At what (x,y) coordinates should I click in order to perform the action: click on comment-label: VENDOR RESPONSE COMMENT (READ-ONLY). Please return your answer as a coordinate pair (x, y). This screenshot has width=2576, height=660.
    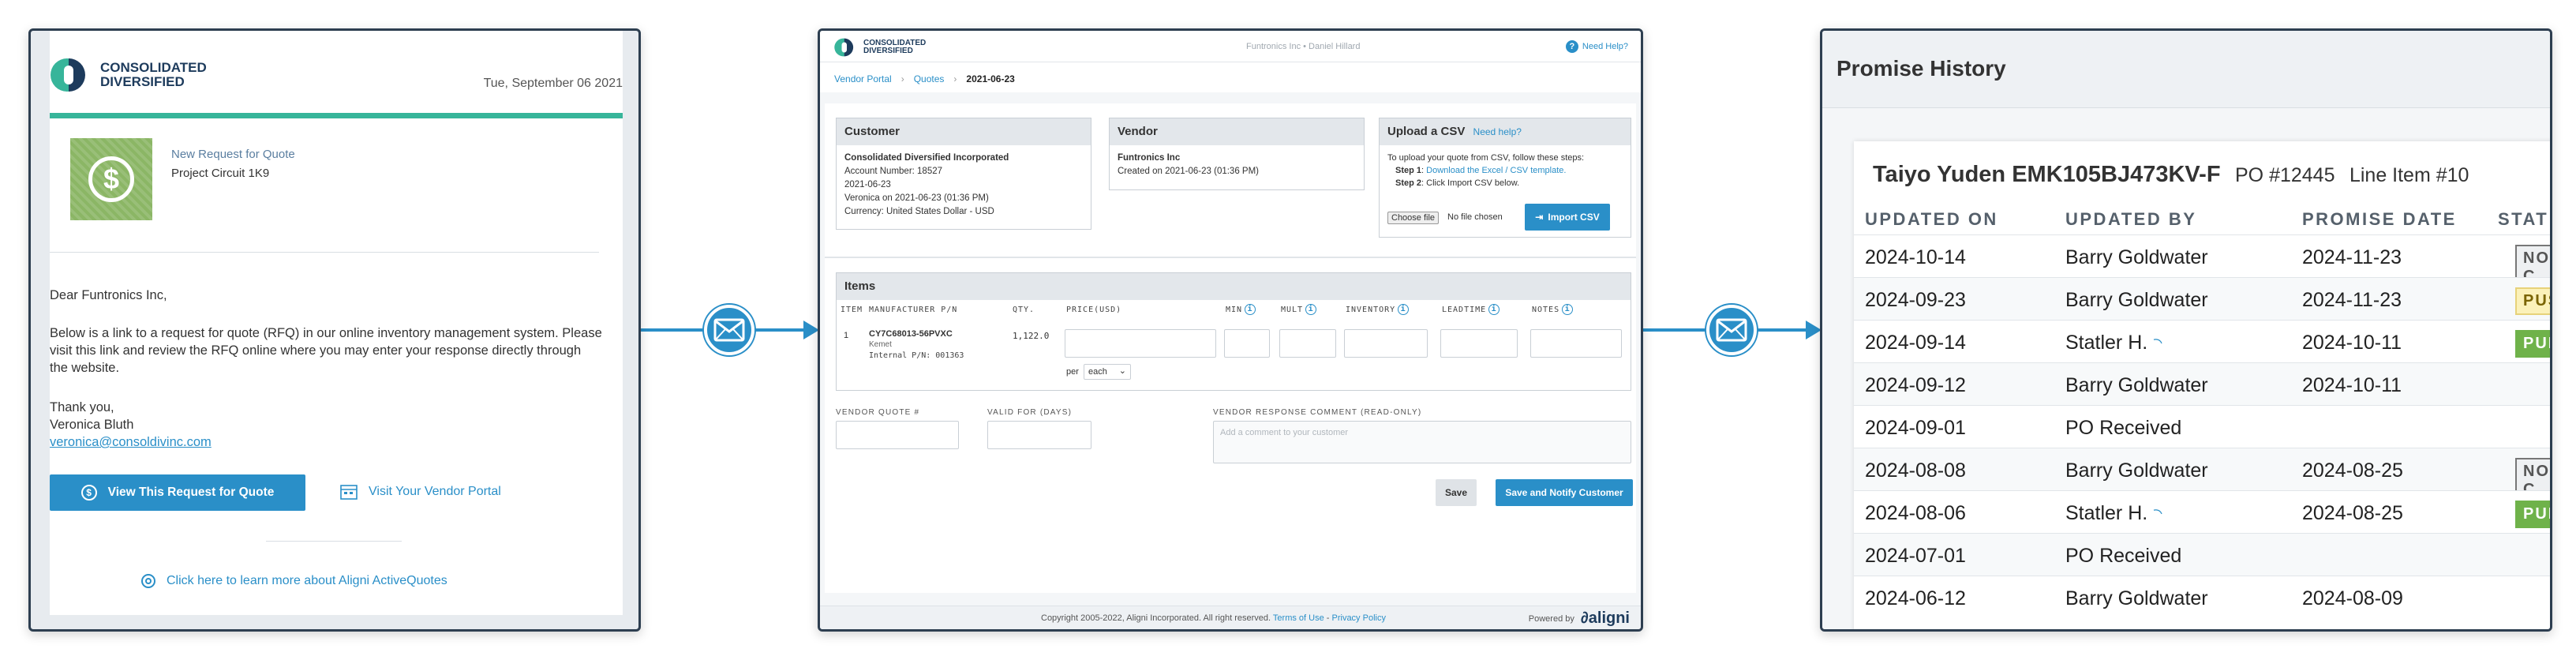
    Looking at the image, I should click on (1317, 412).